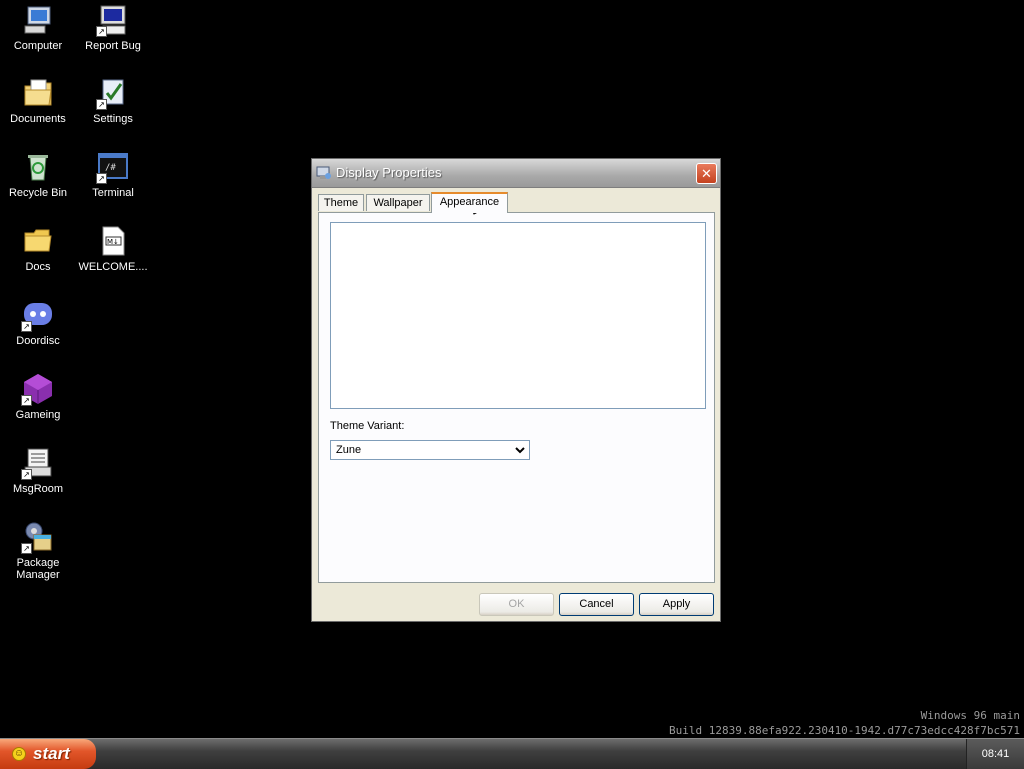  Describe the element at coordinates (113, 119) in the screenshot. I see `desktop-icon-label: Settings` at that location.